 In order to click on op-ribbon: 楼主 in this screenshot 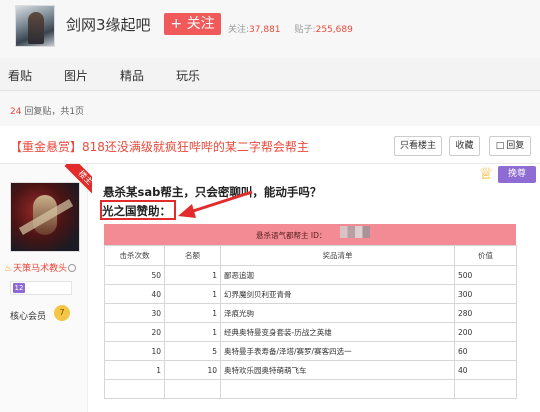, I will do `click(76, 180)`.